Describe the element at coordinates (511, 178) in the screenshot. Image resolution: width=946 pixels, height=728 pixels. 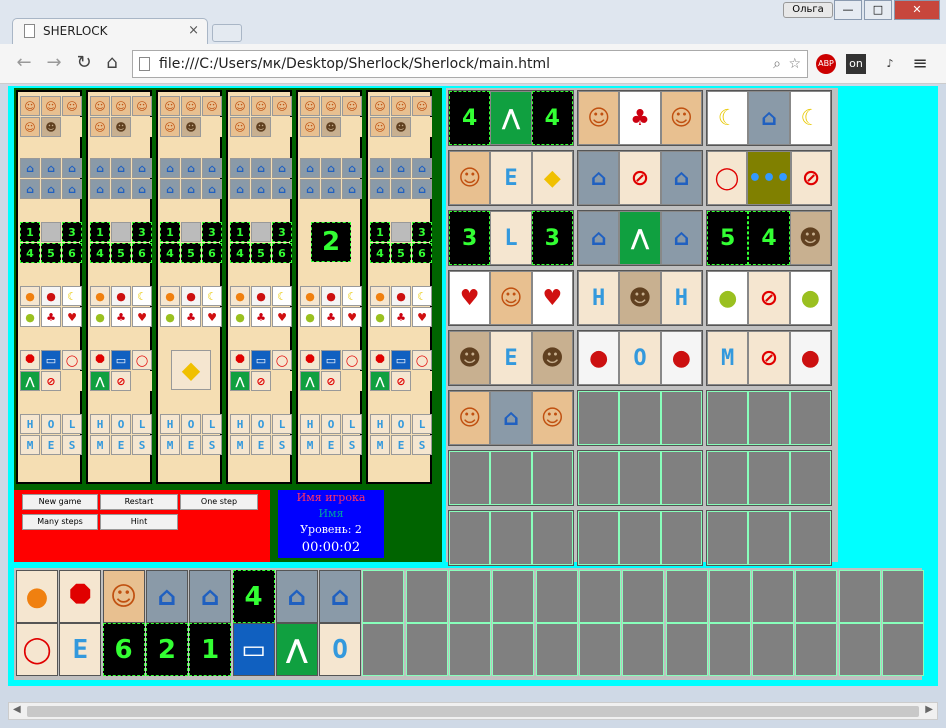
I see `clue-card: ☺ E ◆` at that location.